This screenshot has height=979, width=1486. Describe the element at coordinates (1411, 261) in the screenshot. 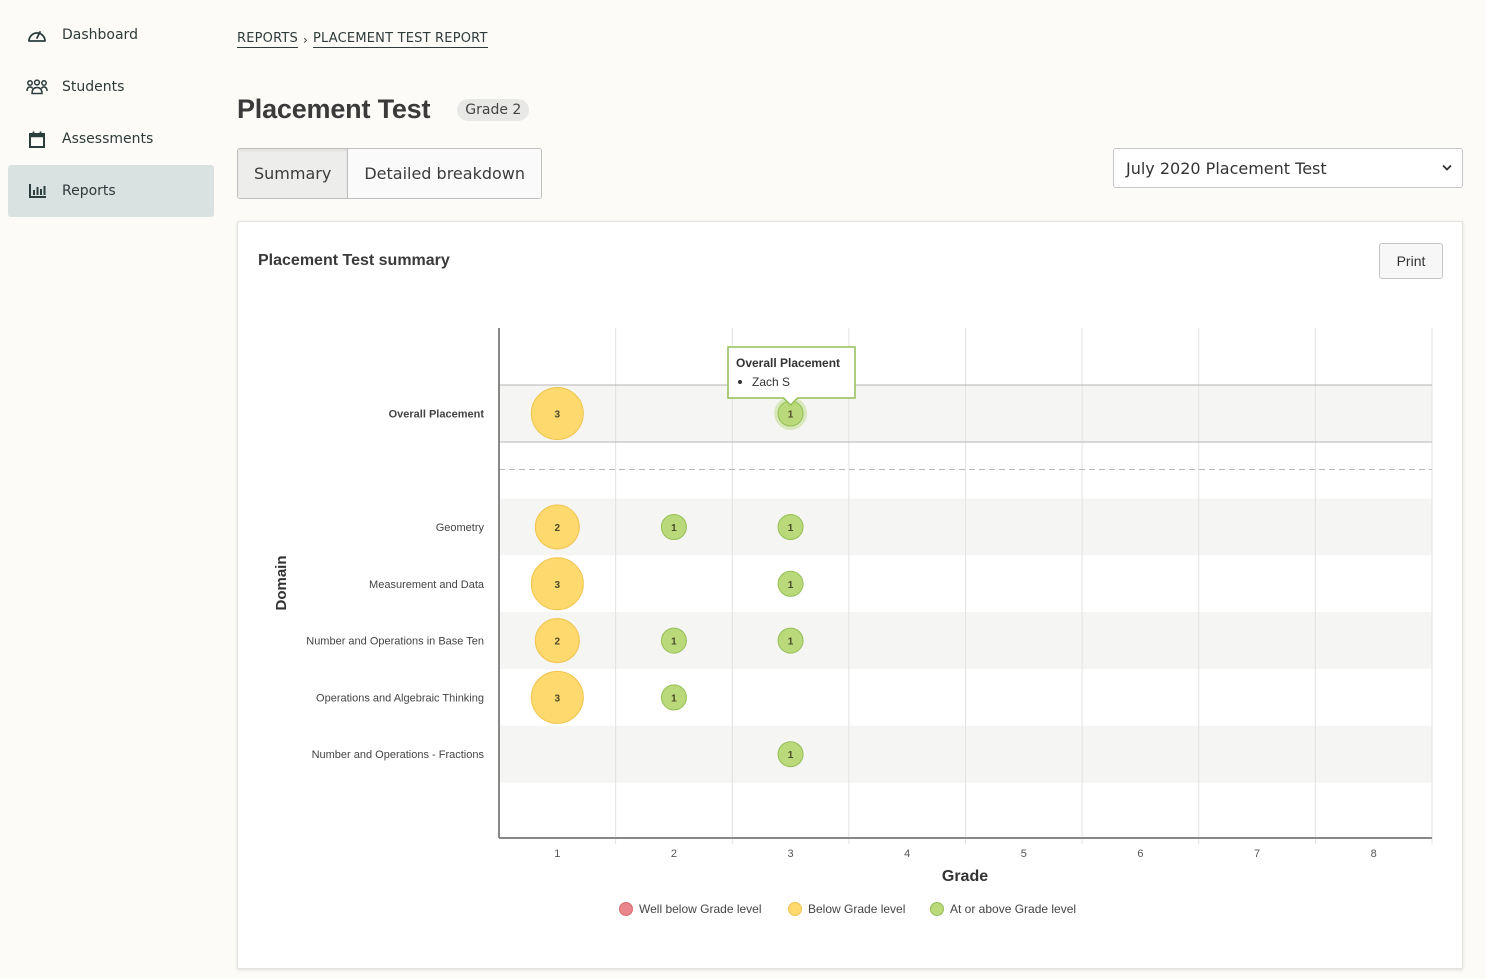

I see `print-button: Print` at that location.